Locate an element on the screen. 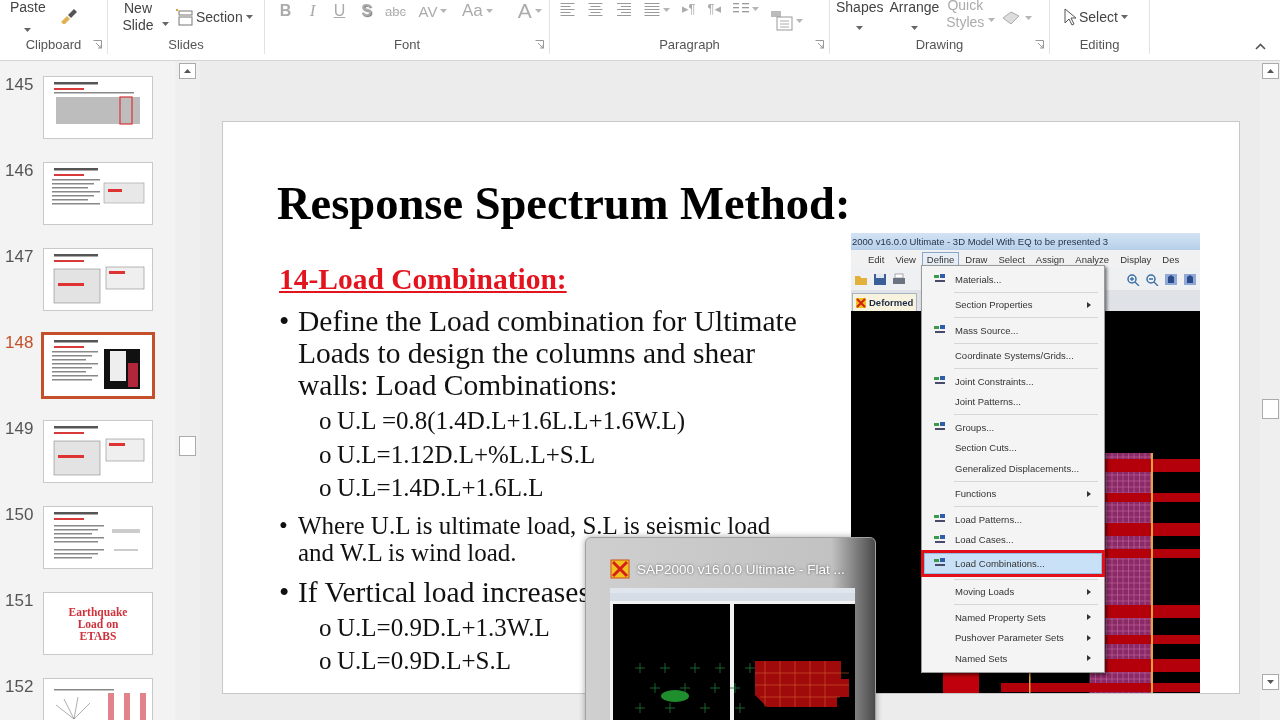 This screenshot has width=1280, height=720. menu-tool-icon is located at coordinates (940, 539).